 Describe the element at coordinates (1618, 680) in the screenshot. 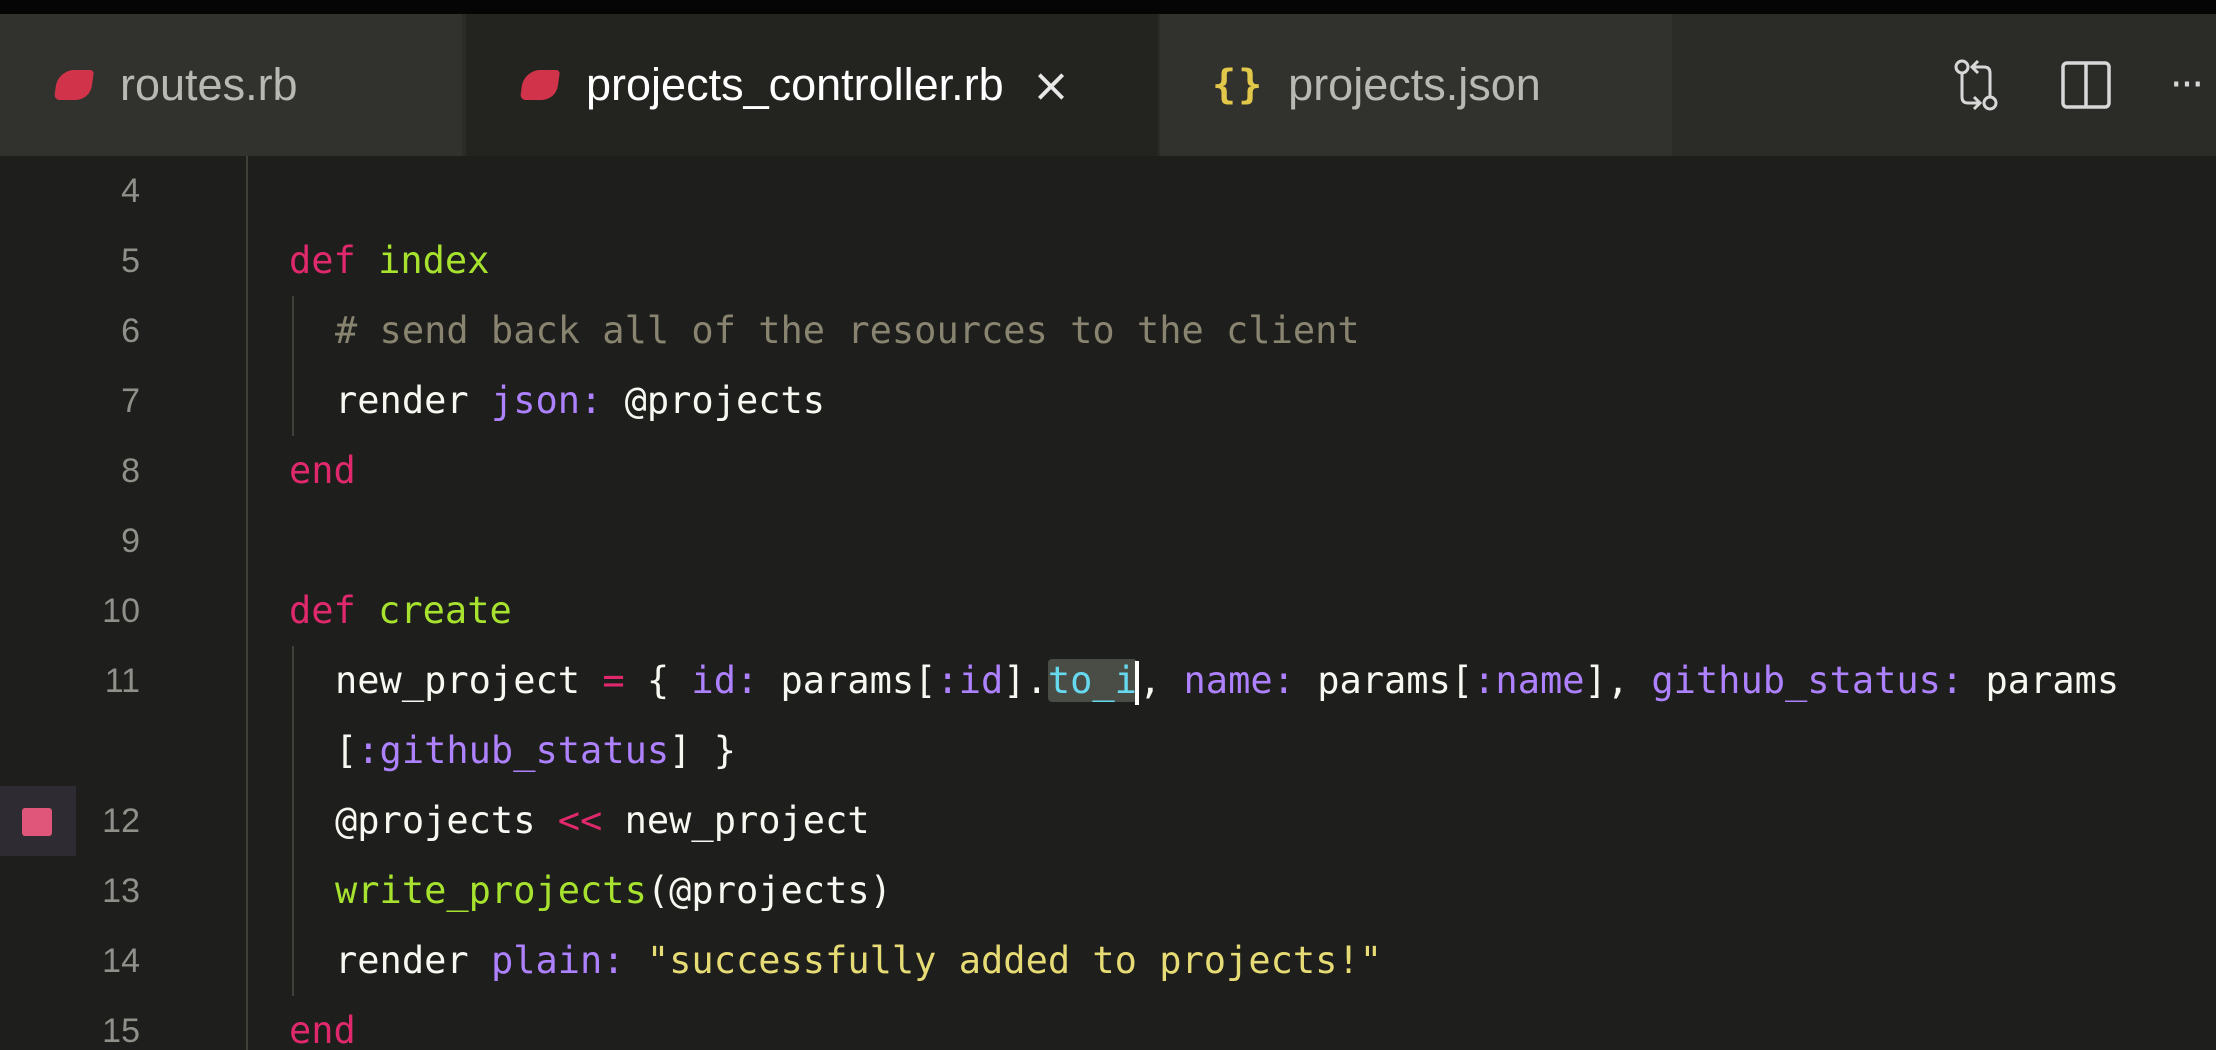

I see `code-token: ],` at that location.